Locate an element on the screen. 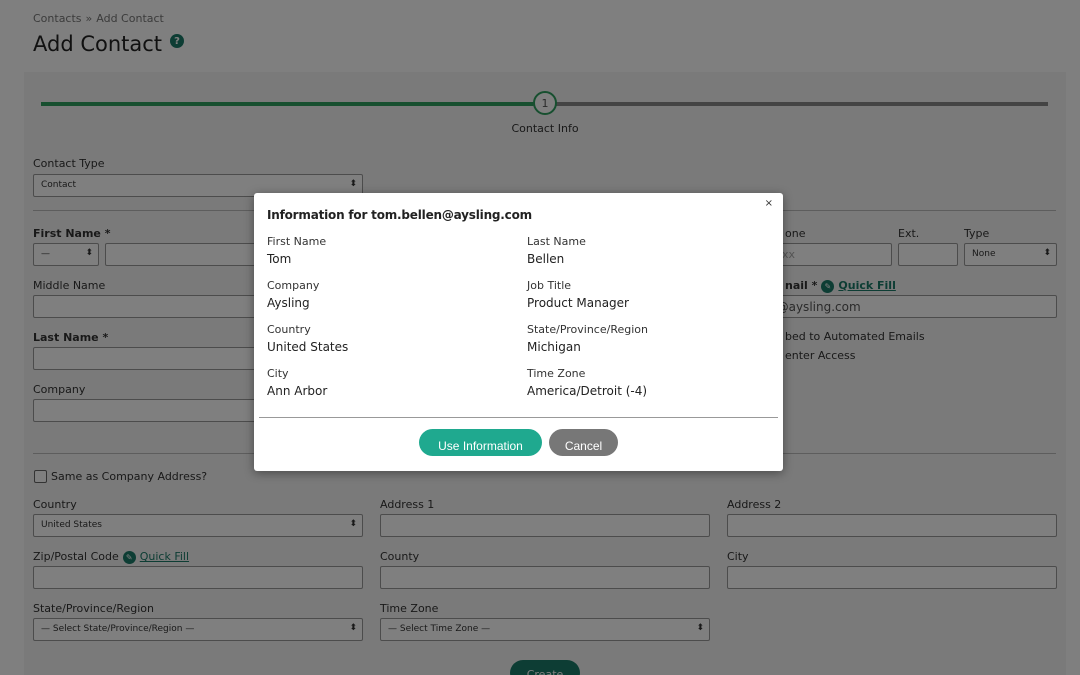  modal-field: Last Name Bellen is located at coordinates (556, 250).